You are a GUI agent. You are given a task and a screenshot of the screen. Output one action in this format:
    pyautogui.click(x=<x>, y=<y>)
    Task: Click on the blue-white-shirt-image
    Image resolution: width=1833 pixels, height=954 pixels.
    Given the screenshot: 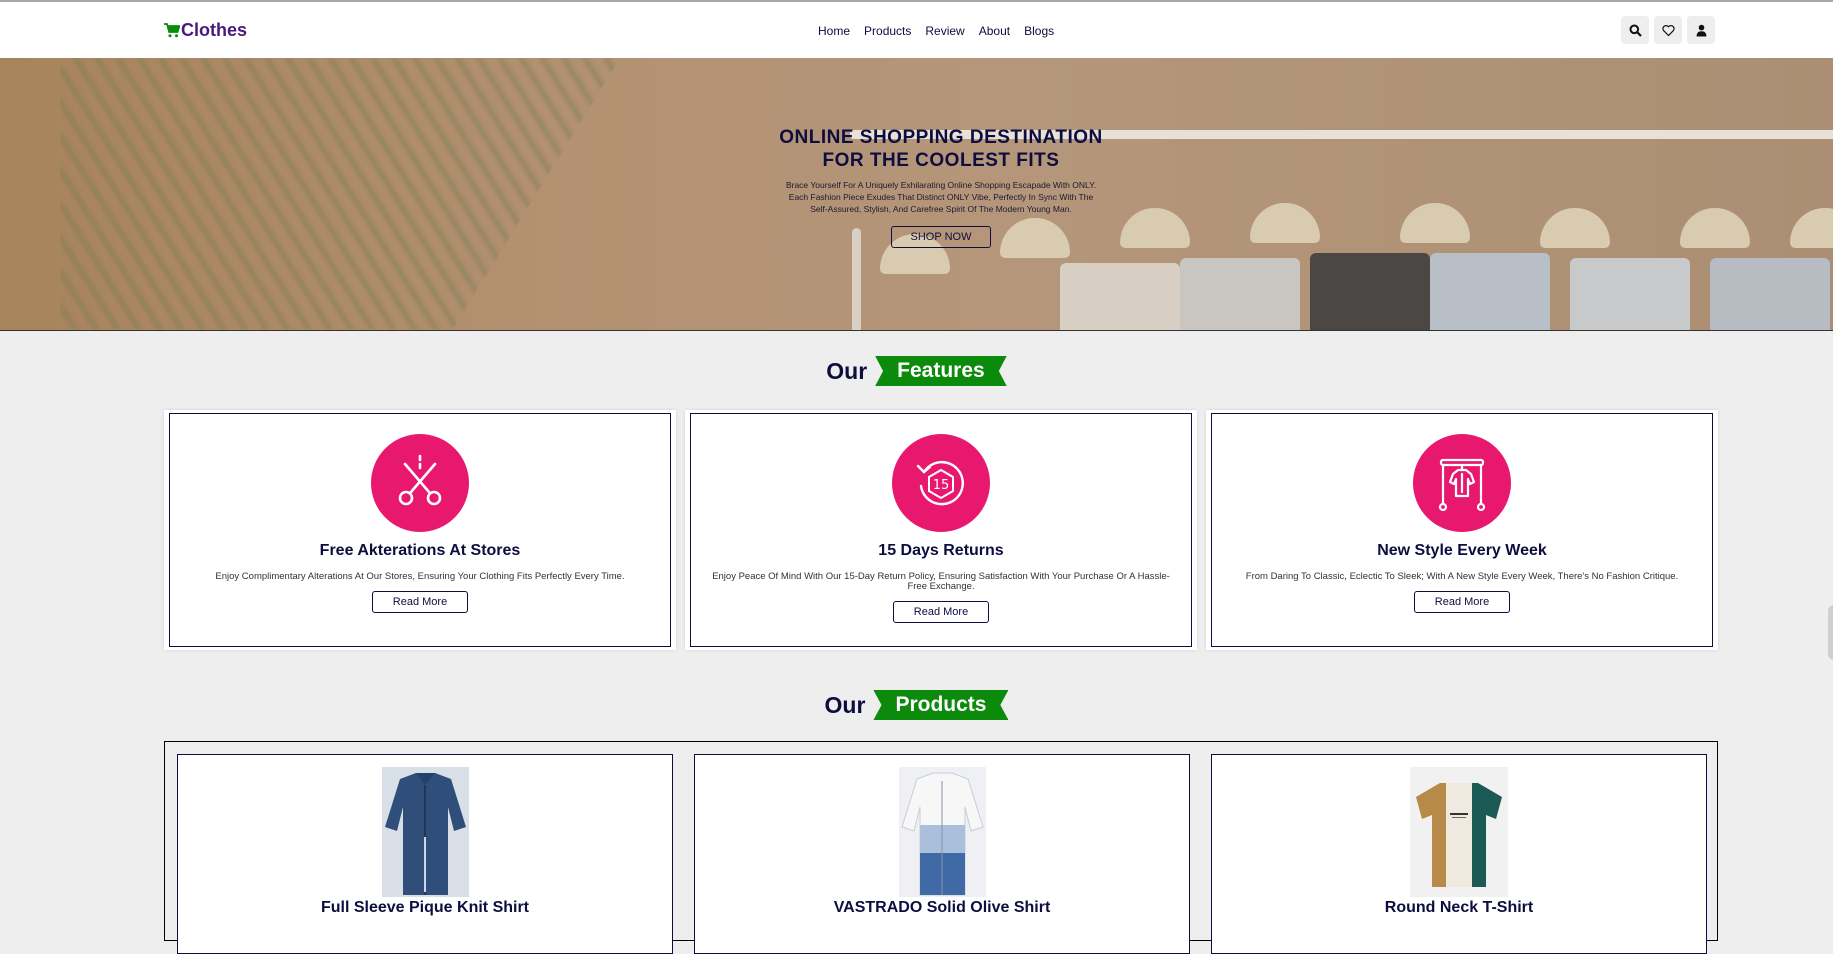 What is the action you would take?
    pyautogui.click(x=942, y=832)
    